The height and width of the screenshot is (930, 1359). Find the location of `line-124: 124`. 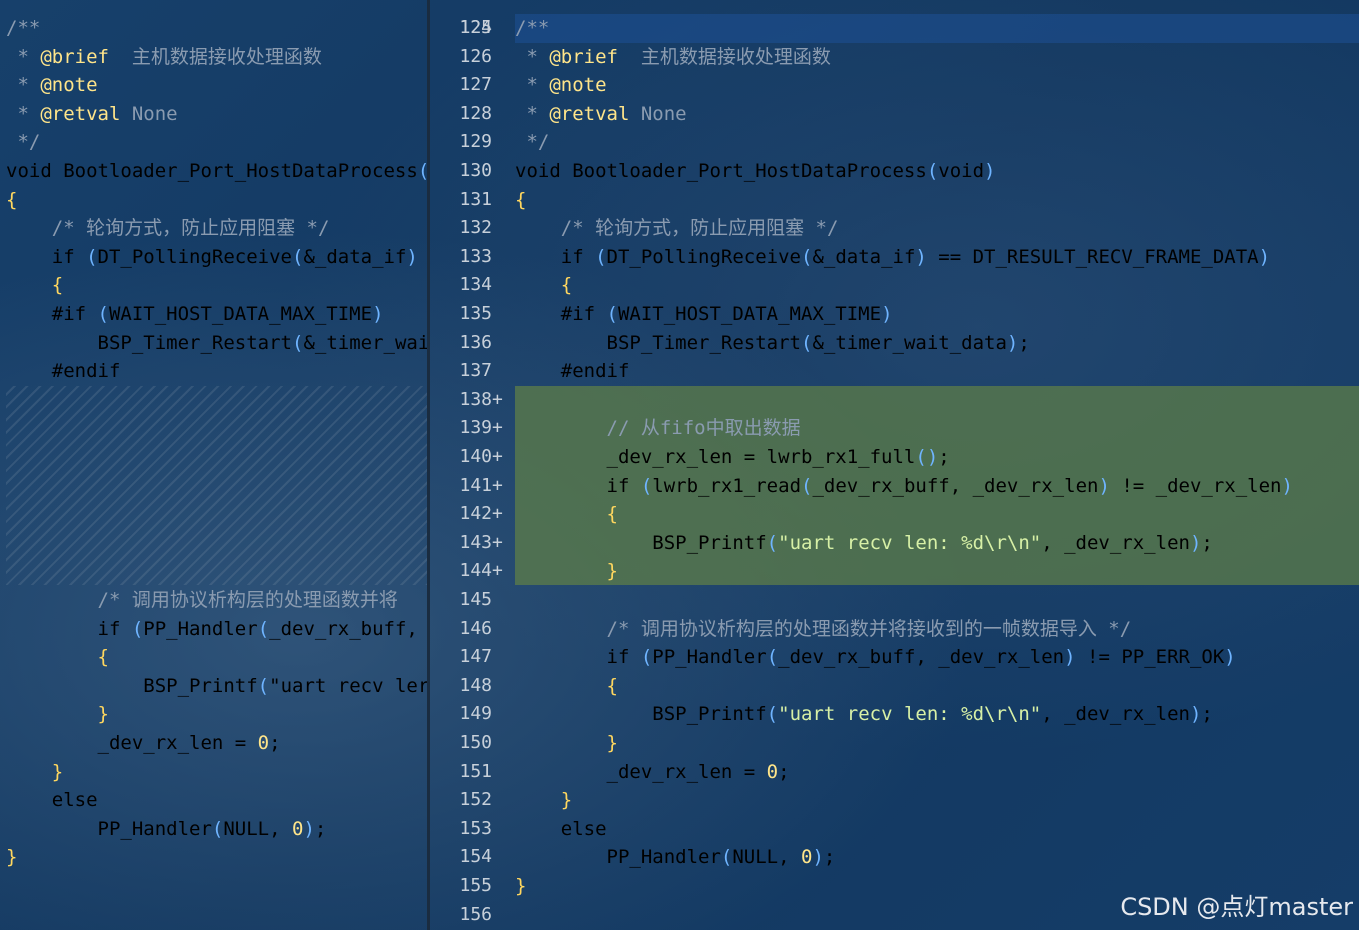

line-124: 124 is located at coordinates (894, 19).